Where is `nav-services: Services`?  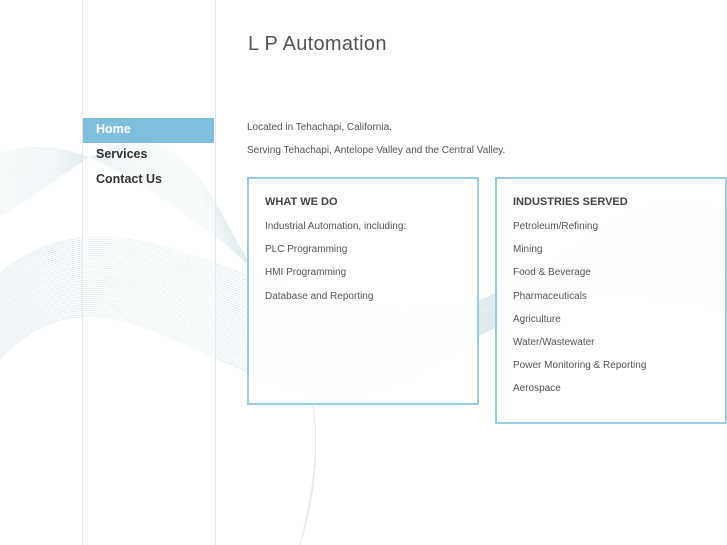 nav-services: Services is located at coordinates (148, 155).